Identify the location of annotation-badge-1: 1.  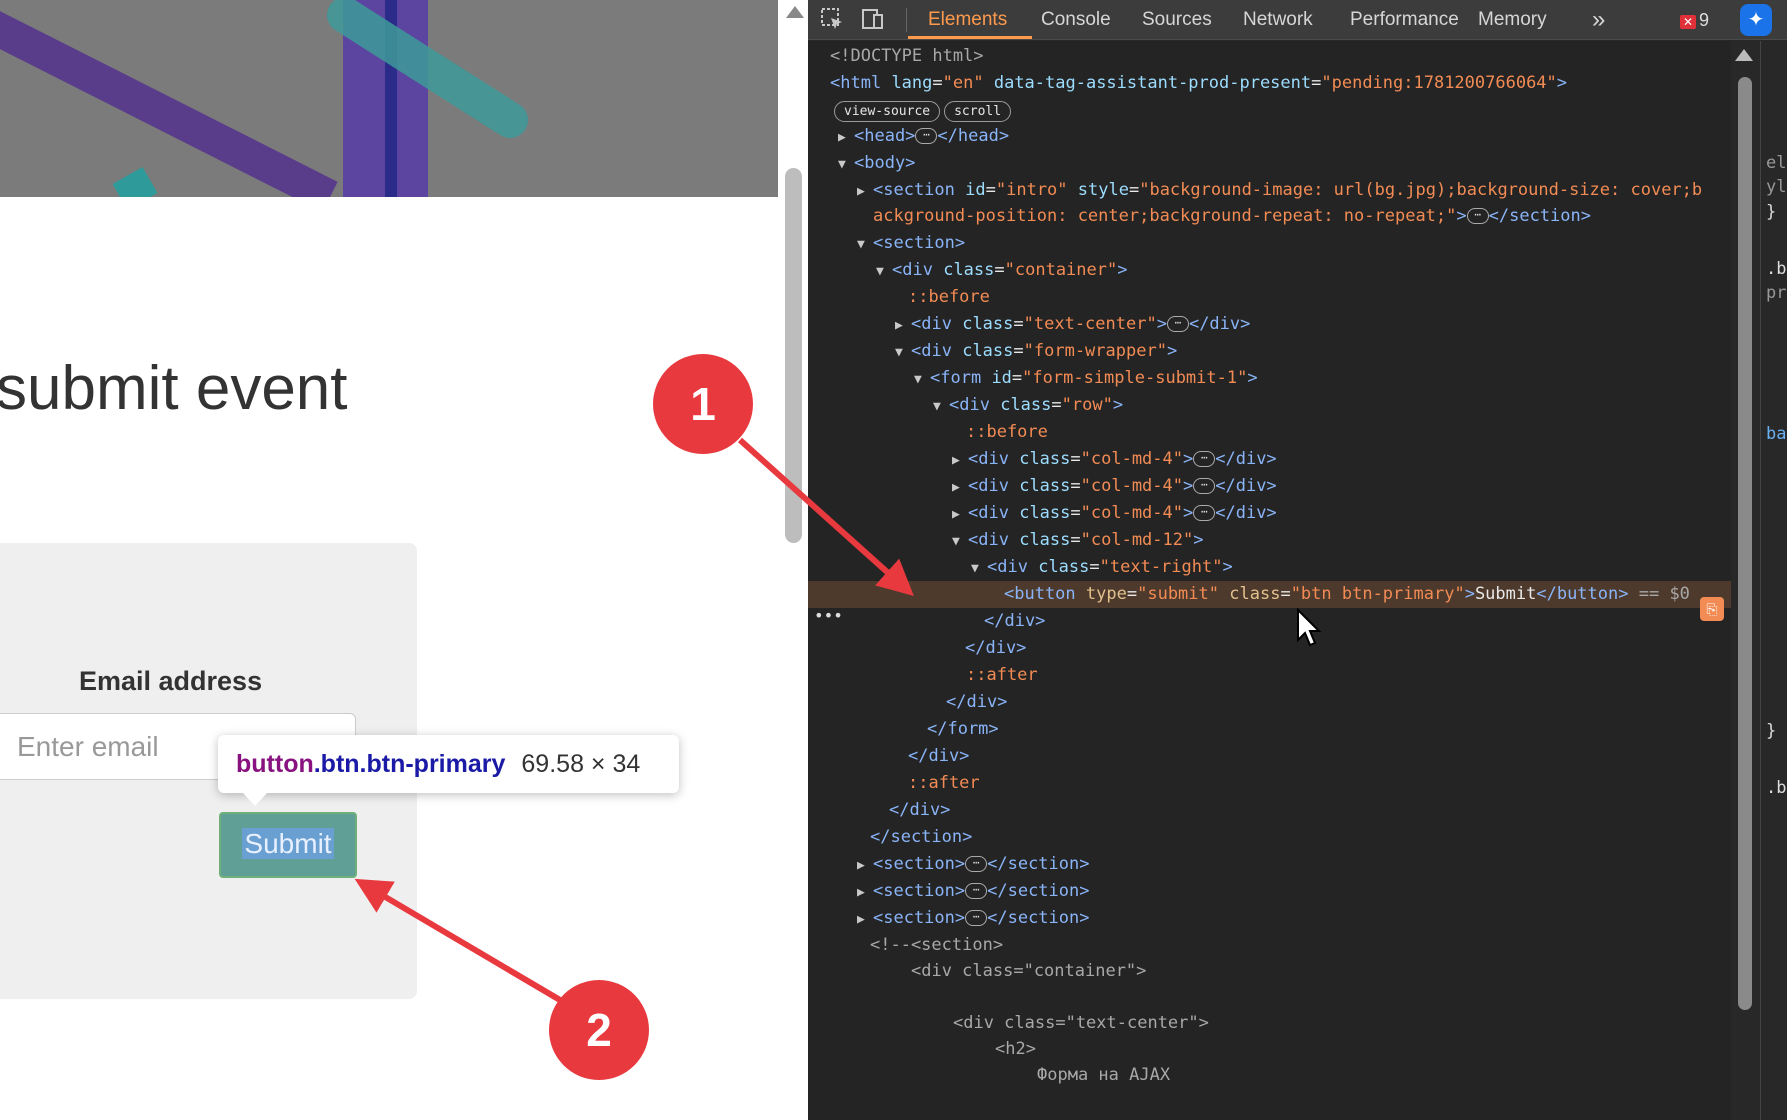
(703, 404).